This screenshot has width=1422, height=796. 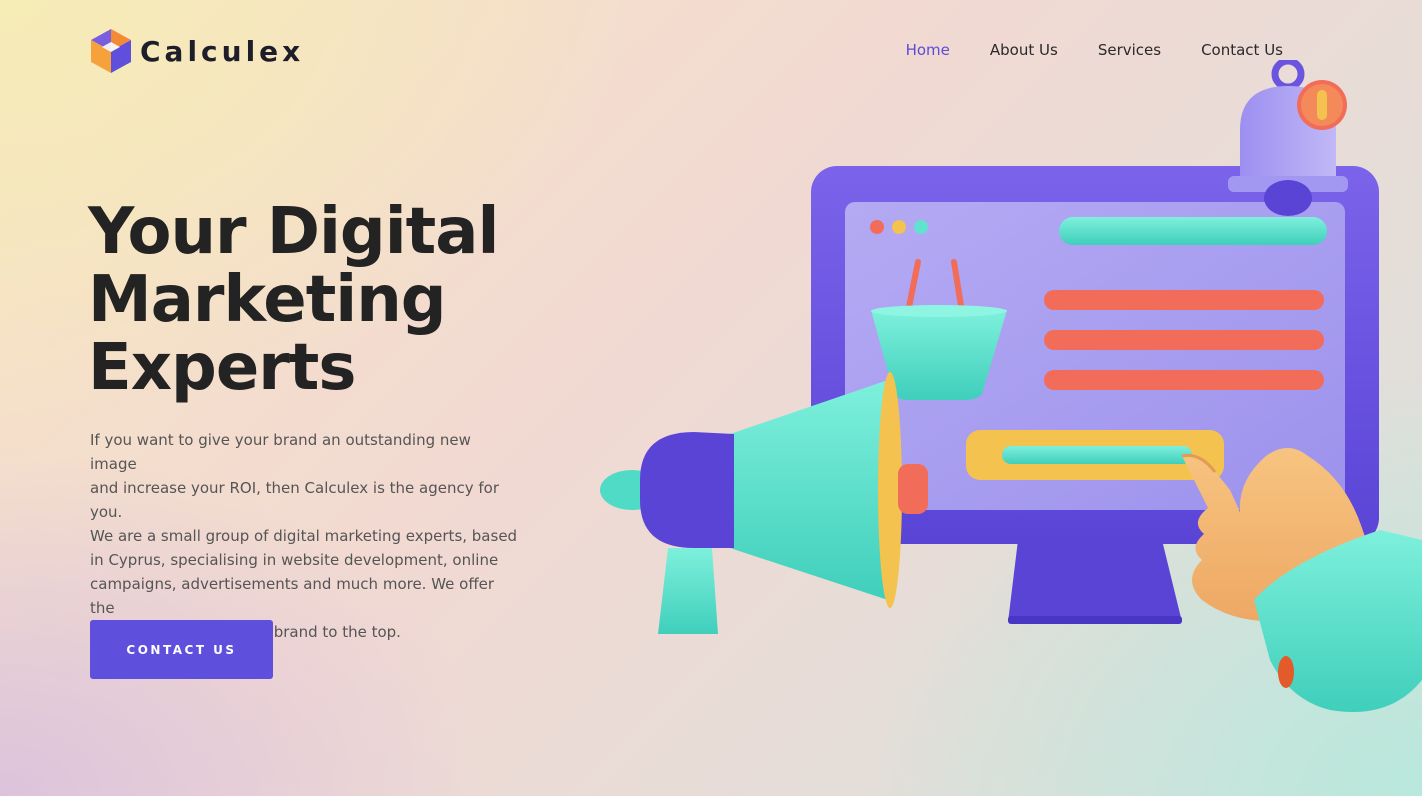 What do you see at coordinates (928, 50) in the screenshot?
I see `nav-home: Home` at bounding box center [928, 50].